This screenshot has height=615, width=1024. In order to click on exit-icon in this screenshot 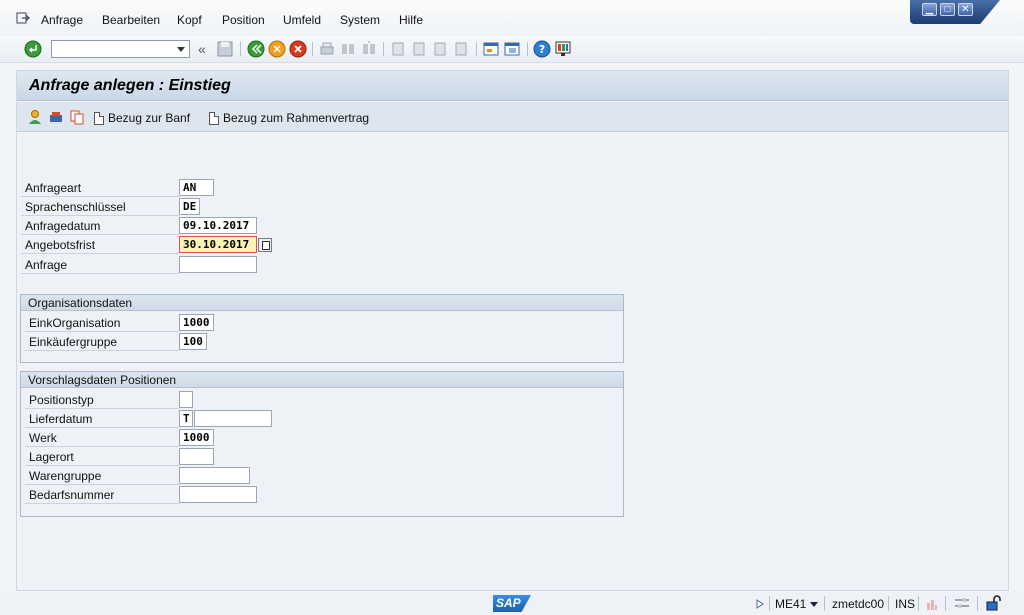, I will do `click(277, 49)`.